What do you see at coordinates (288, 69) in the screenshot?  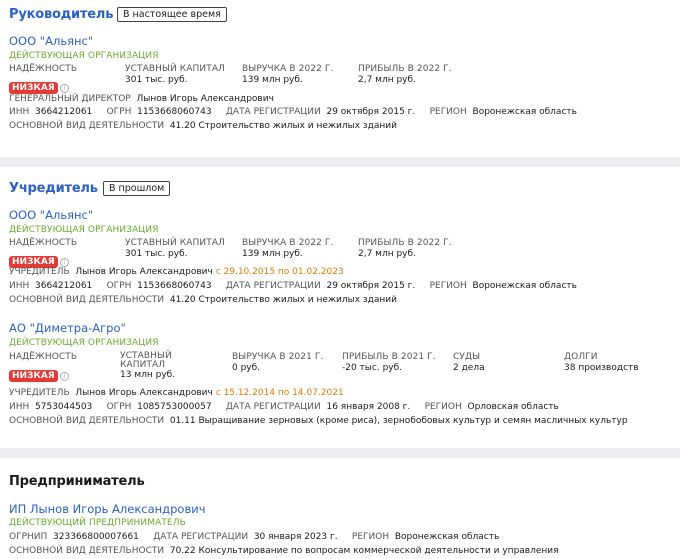 I see `revenue-label: ВЫРУЧКА В 2022 Г.` at bounding box center [288, 69].